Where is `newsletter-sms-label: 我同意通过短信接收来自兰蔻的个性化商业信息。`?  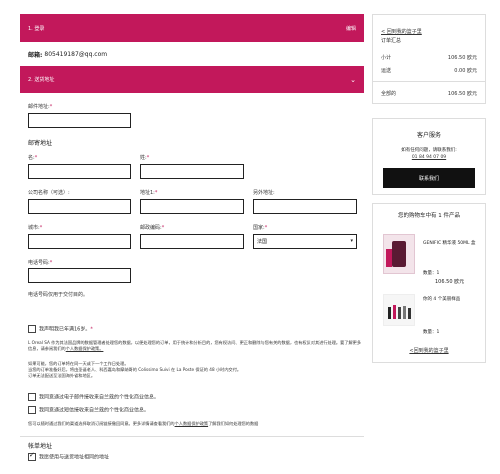 newsletter-sms-label: 我同意通过短信接收来自兰蔻的个性化商业信息。 is located at coordinates (94, 410).